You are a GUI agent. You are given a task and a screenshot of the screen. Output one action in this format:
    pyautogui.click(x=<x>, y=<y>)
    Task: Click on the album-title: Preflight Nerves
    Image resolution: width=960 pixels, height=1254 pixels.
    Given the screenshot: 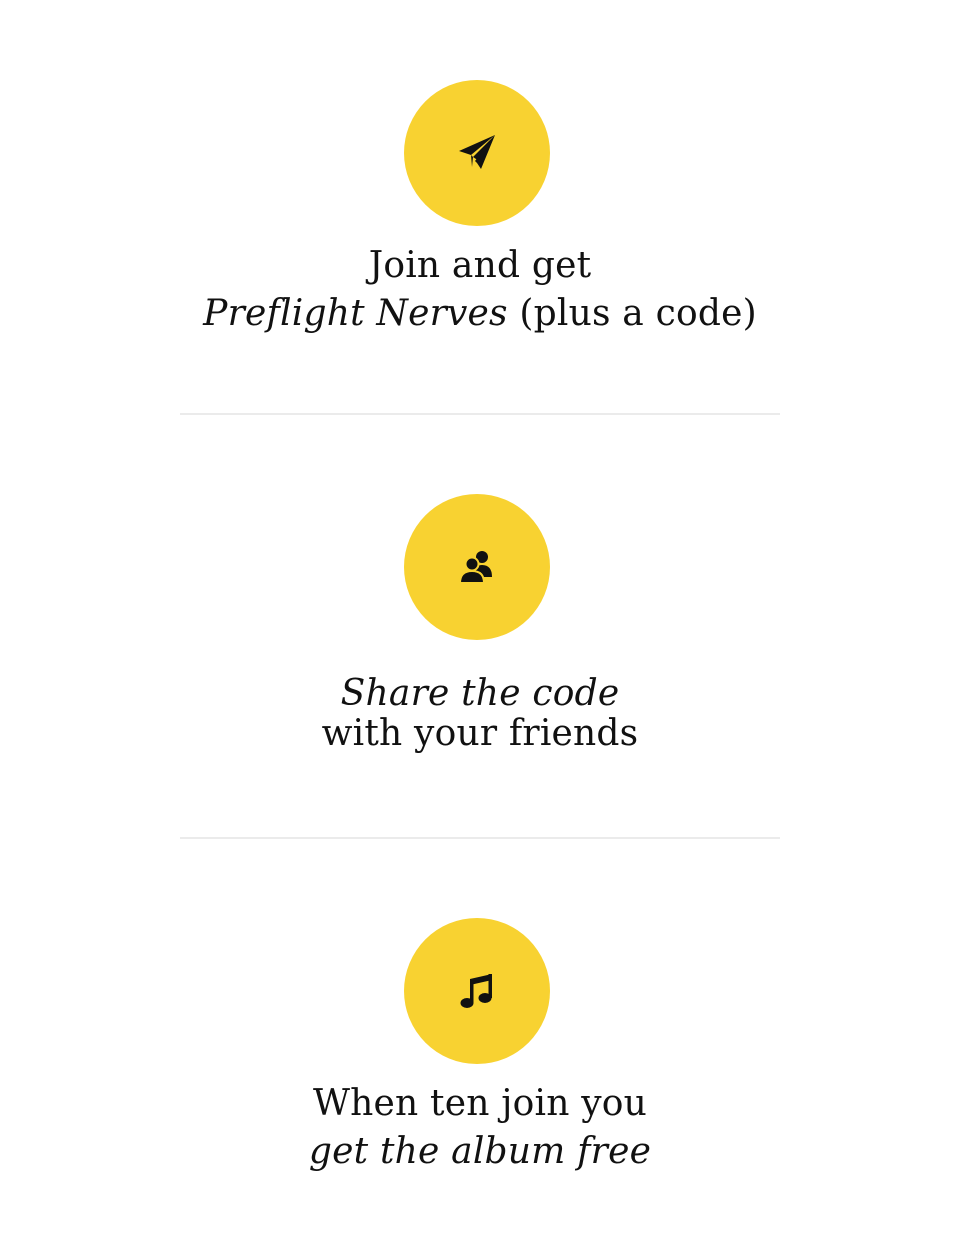 What is the action you would take?
    pyautogui.click(x=355, y=313)
    